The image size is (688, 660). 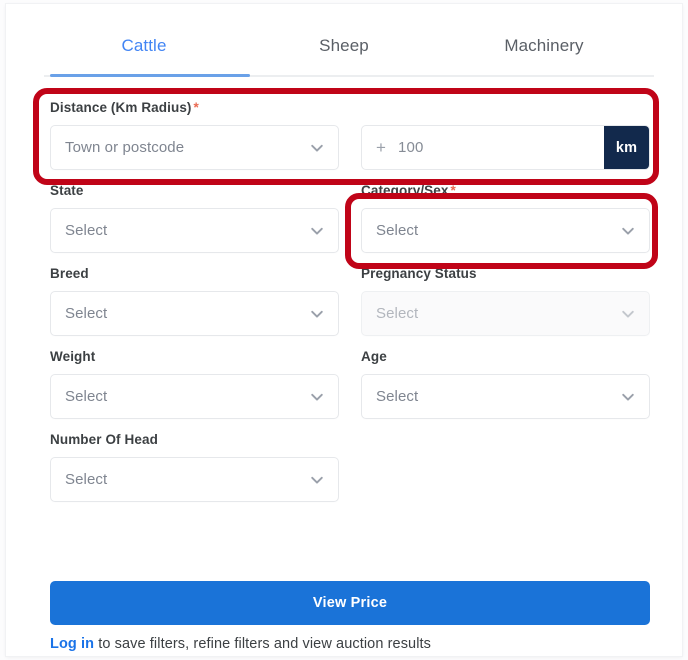 What do you see at coordinates (453, 190) in the screenshot?
I see `category-sex-required-asterisk: *` at bounding box center [453, 190].